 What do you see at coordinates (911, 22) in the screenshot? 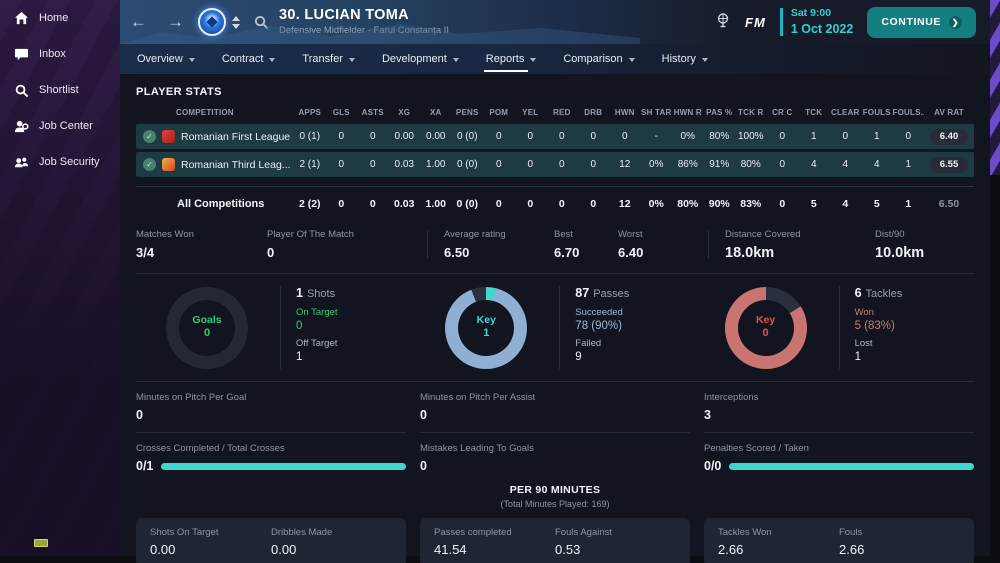
I see `continue-label: CONTINUE` at bounding box center [911, 22].